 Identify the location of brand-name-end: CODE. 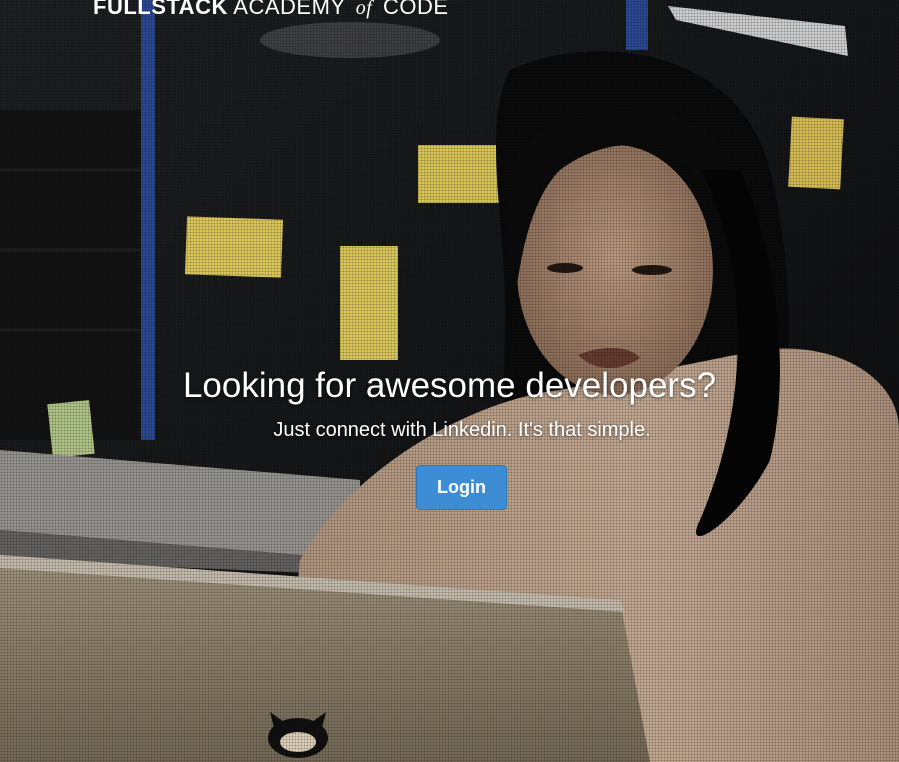
(415, 9).